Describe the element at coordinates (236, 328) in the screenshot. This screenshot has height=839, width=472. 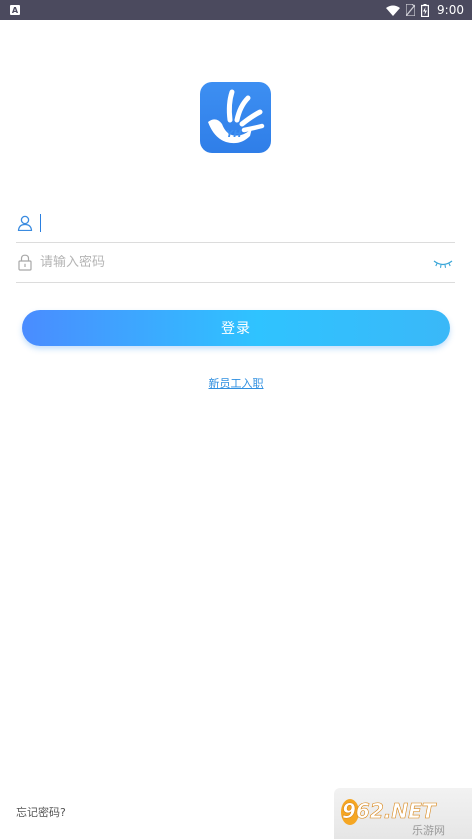
I see `login-button: 登录` at that location.